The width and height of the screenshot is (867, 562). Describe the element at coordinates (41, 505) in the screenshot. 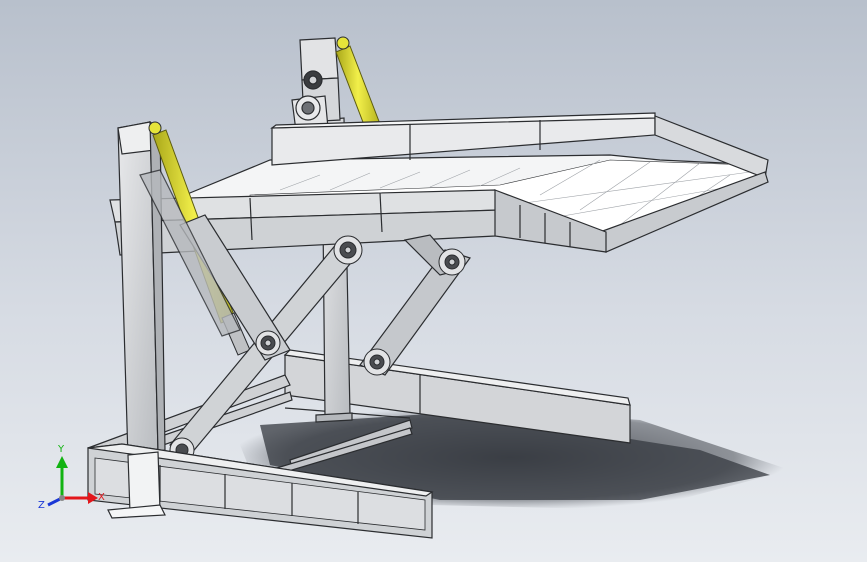

I see `z-axis-label: Z` at that location.